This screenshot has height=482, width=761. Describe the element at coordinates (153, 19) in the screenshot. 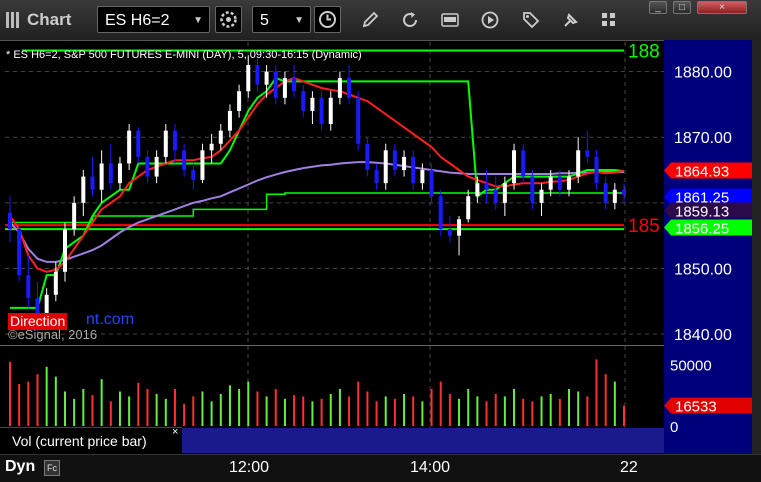

I see `symbol-dropdown: ES H6=2 ▼` at that location.